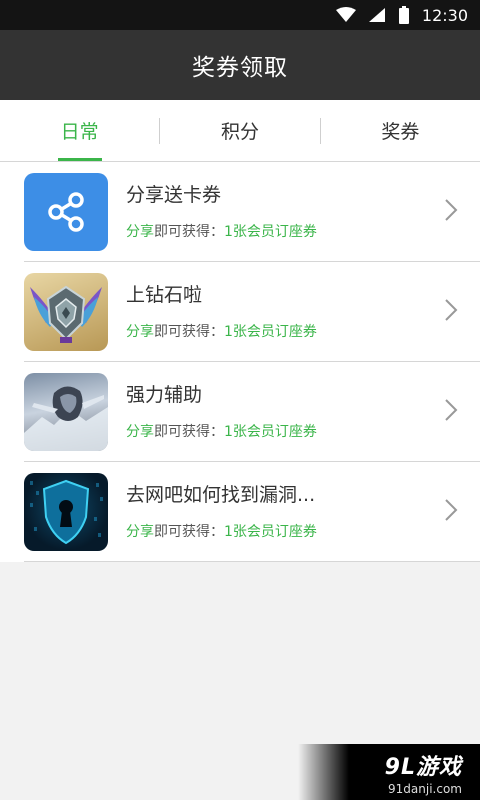  Describe the element at coordinates (174, 194) in the screenshot. I see `item-title: 分享送卡券` at that location.